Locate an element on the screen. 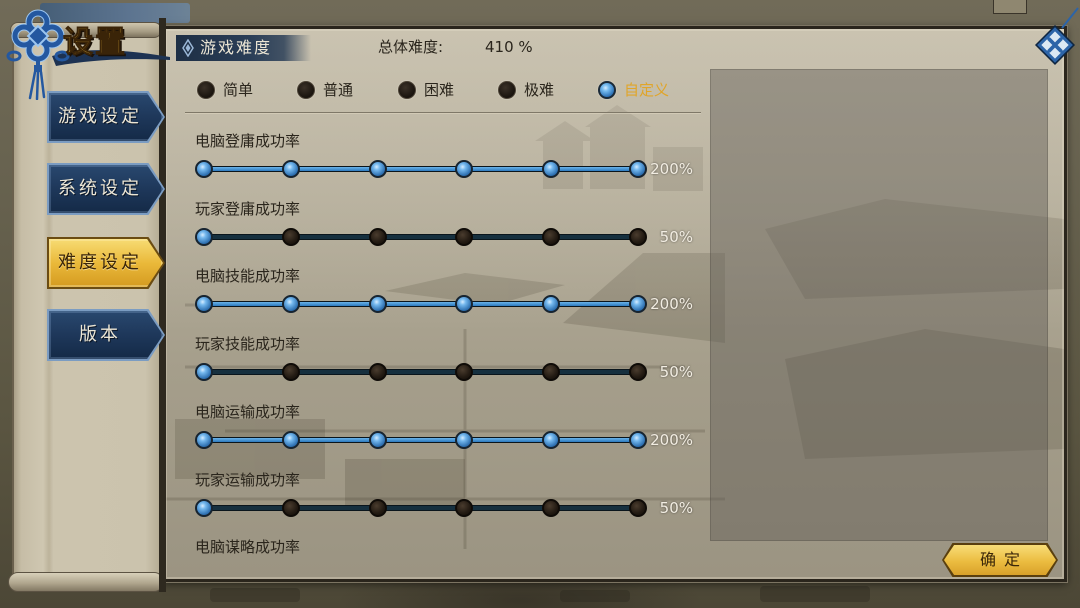  confirm-face: 确定 is located at coordinates (1000, 560).